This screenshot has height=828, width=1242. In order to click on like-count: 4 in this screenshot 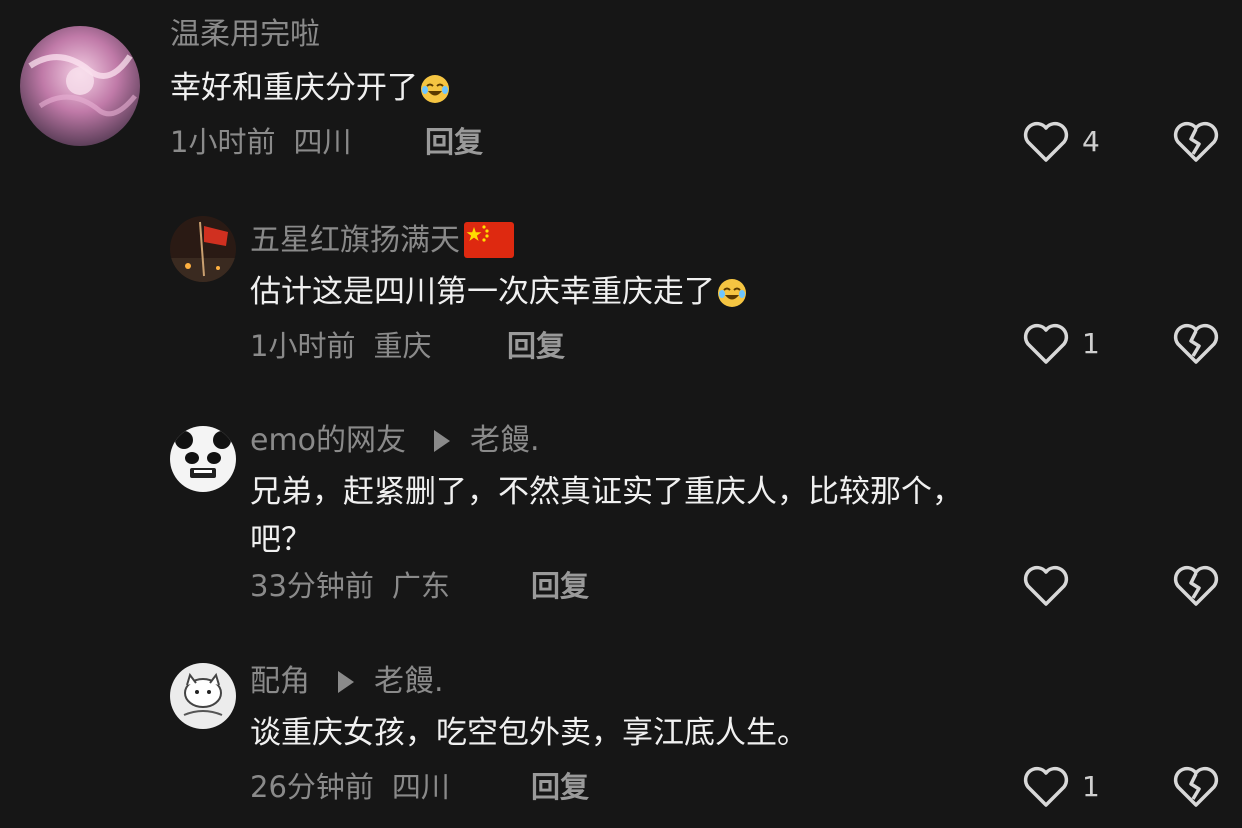, I will do `click(1091, 141)`.